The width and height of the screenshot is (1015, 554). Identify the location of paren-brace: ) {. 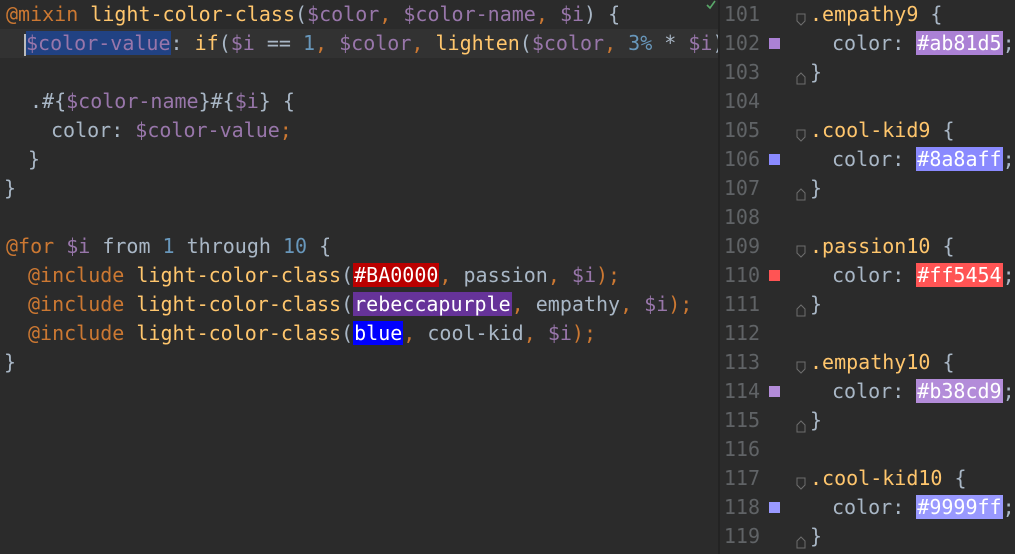
(602, 14).